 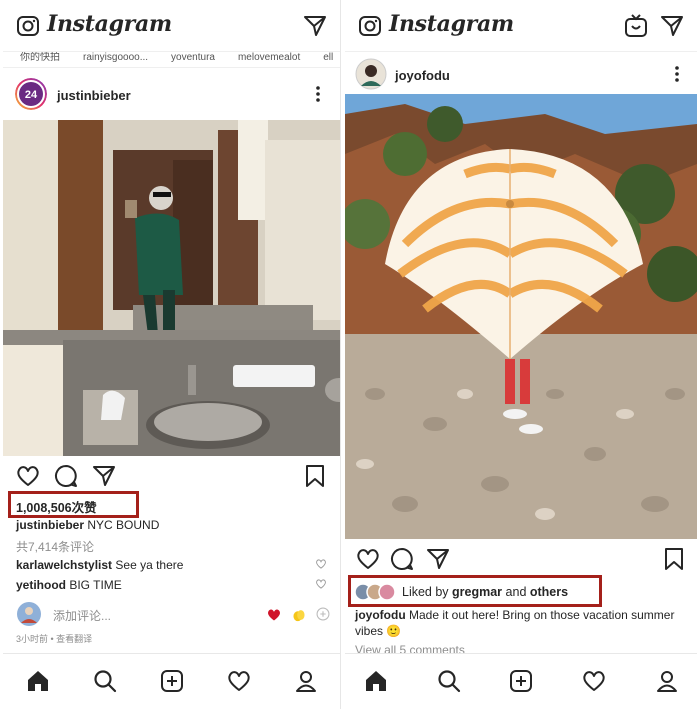 I want to click on comment-text: BIG TIME, so click(x=95, y=585).